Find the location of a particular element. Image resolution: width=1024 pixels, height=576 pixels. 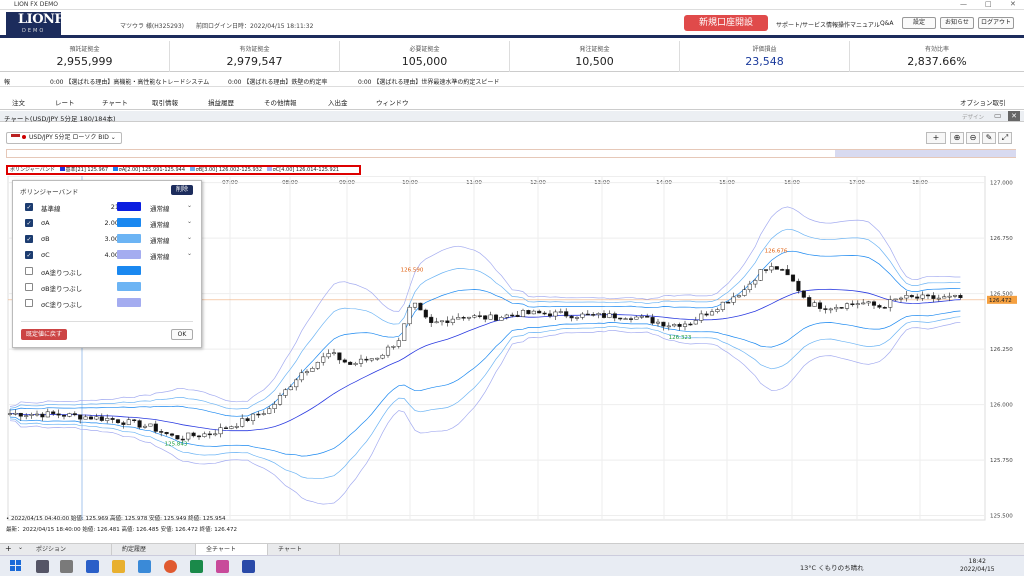

draw-pen-icon: ✎ is located at coordinates (989, 138).